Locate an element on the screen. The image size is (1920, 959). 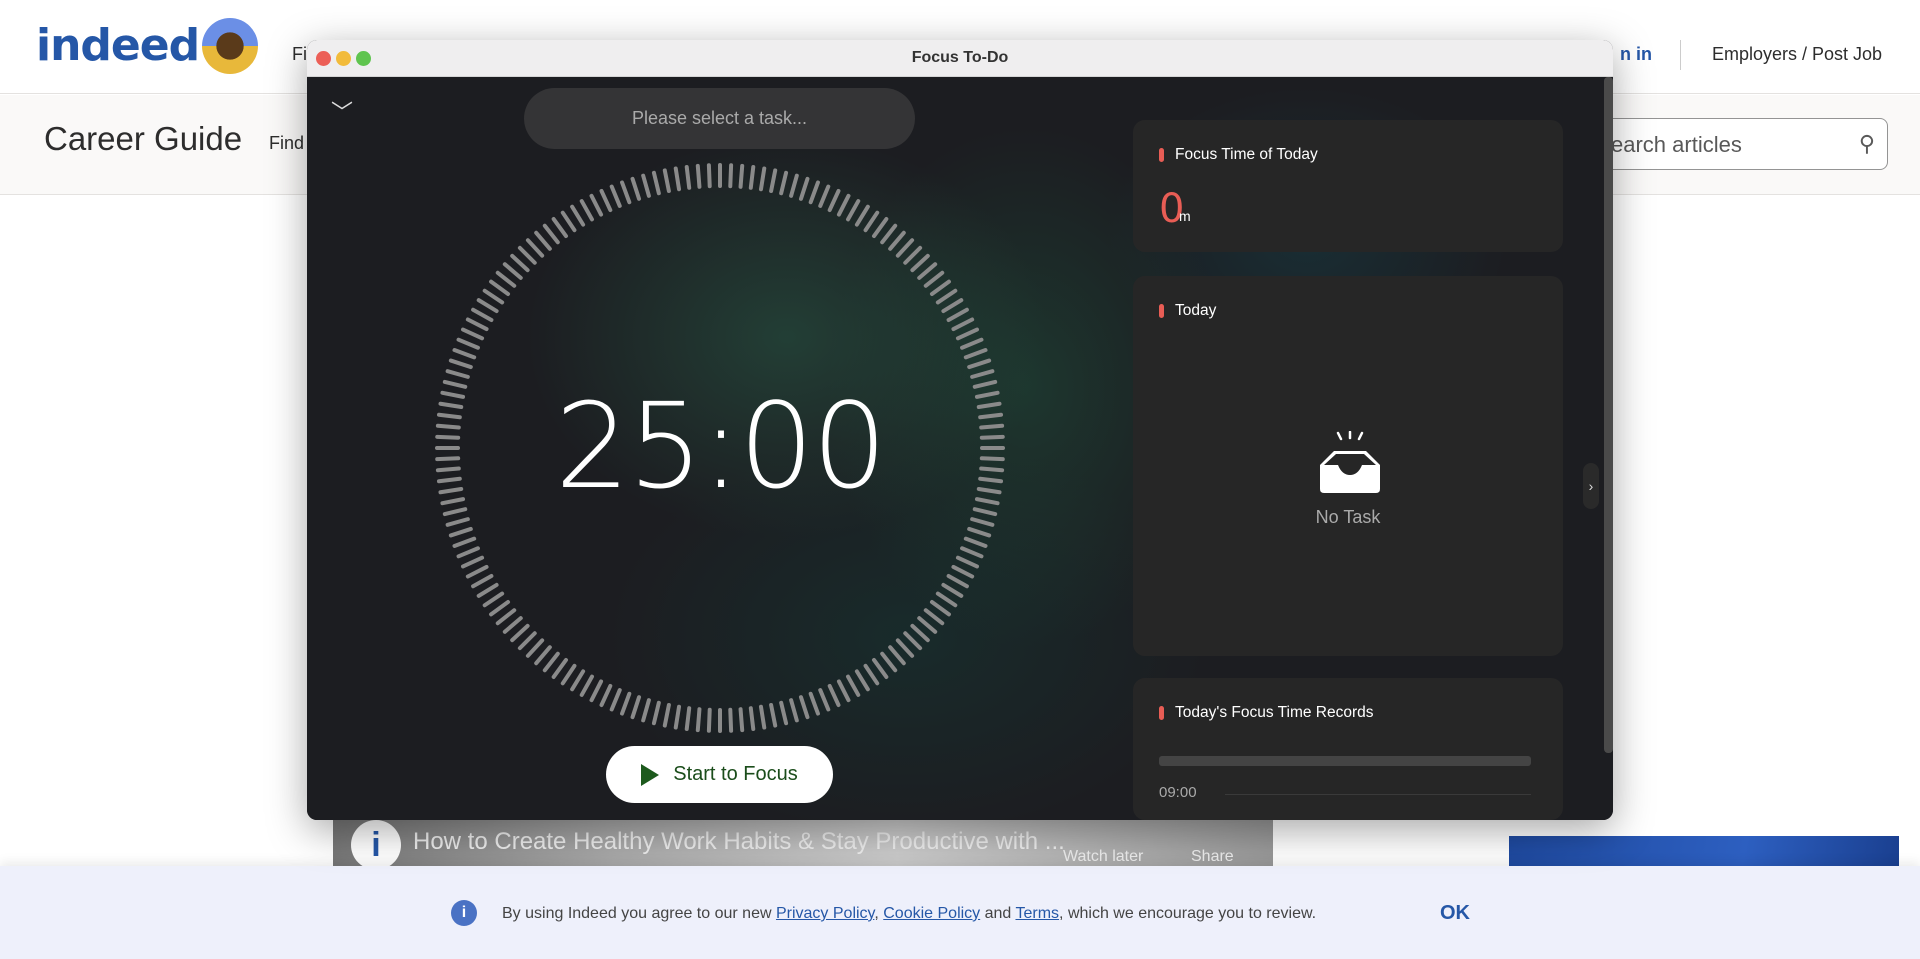
focus-records-card: Today's Focus Time Records 09:00 is located at coordinates (1348, 749).